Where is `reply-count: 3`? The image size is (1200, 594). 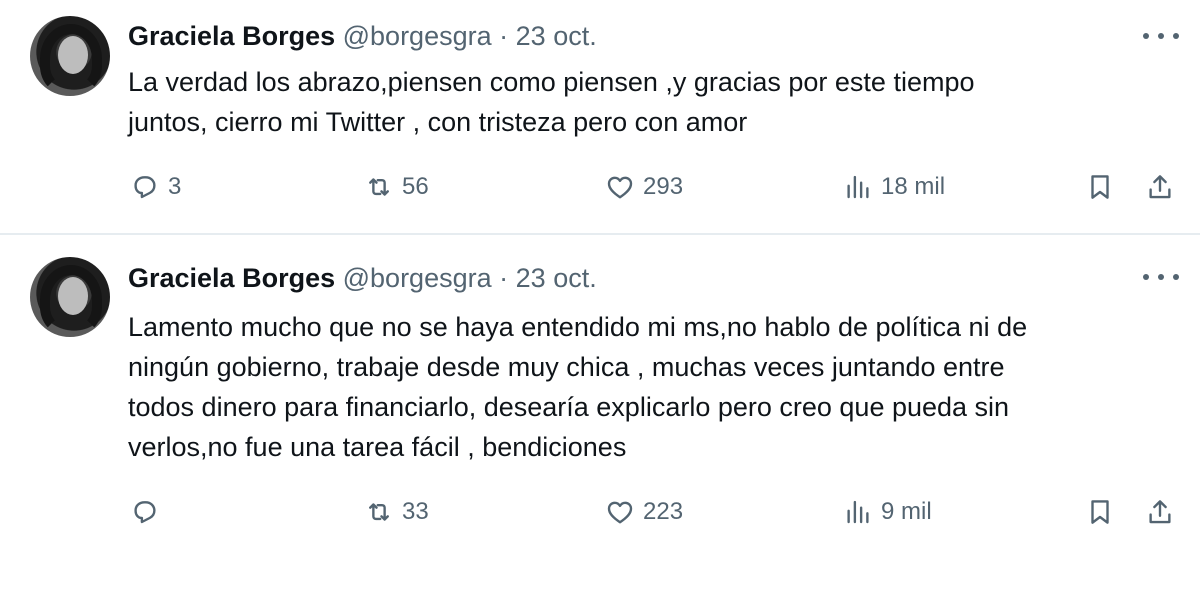
reply-count: 3 is located at coordinates (175, 186).